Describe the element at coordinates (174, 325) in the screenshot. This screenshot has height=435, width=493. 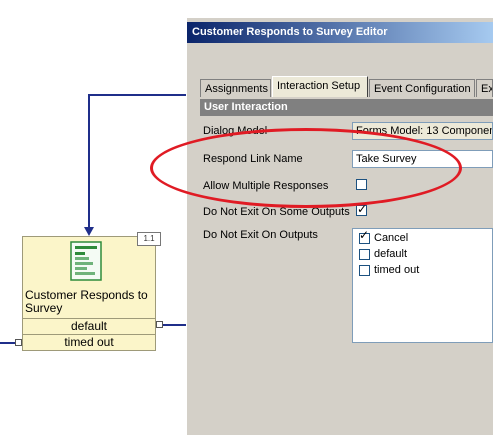
I see `connector-line-right` at that location.